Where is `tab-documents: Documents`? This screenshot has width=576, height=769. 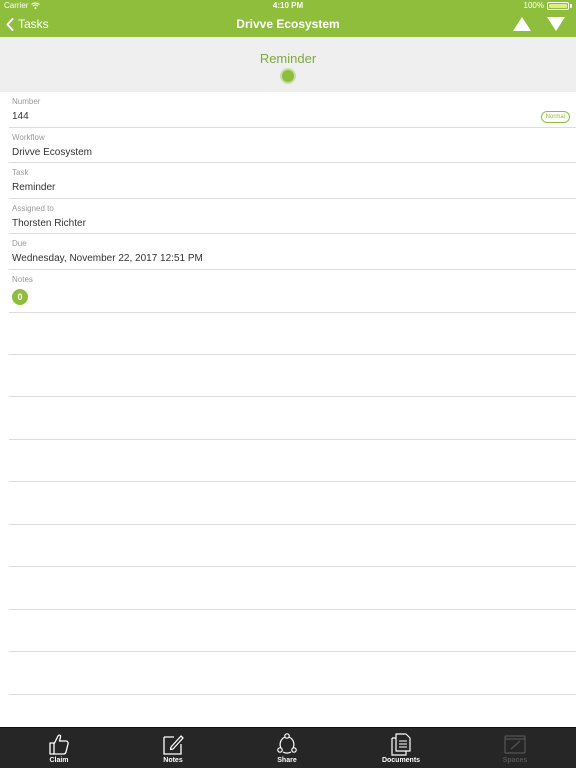 tab-documents: Documents is located at coordinates (401, 748).